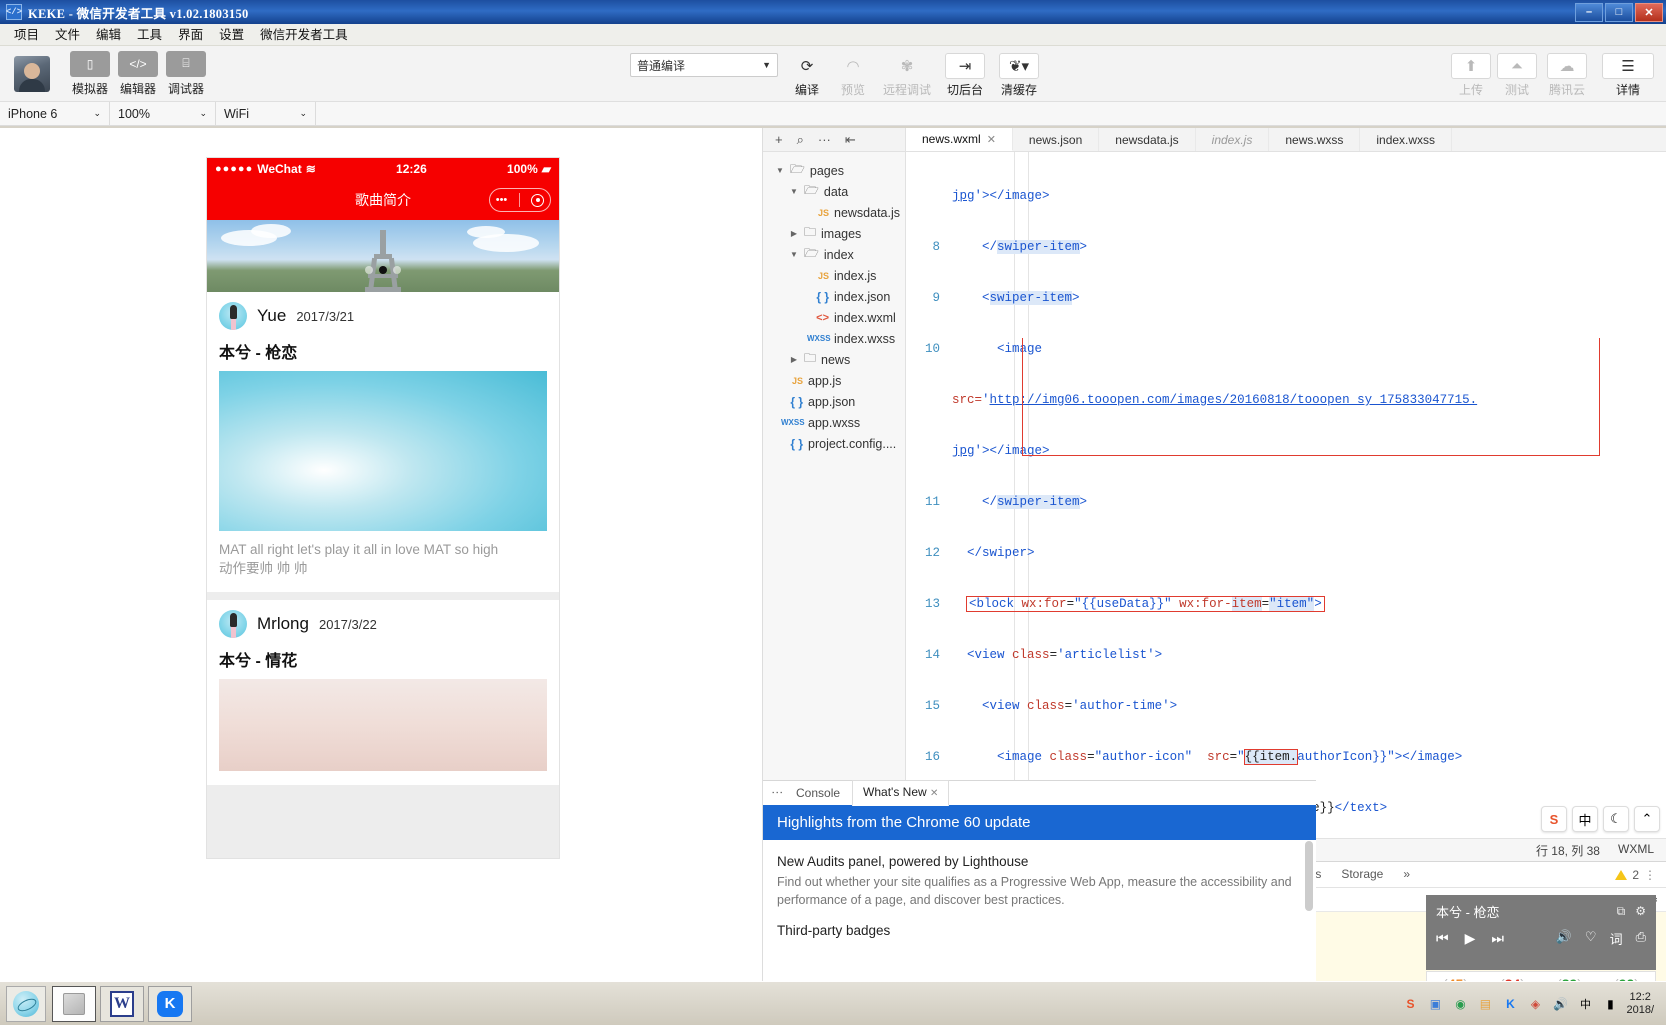 Image resolution: width=1666 pixels, height=1025 pixels. What do you see at coordinates (907, 75) in the screenshot?
I see `remote-debug-button: ✾ 远程调试` at bounding box center [907, 75].